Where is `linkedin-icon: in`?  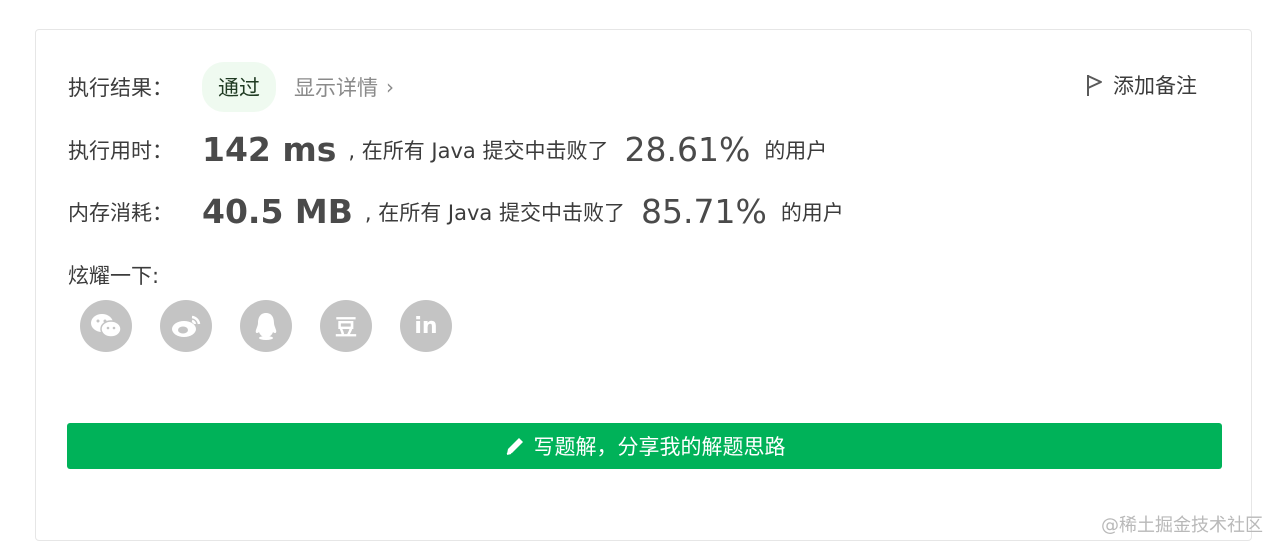
linkedin-icon: in is located at coordinates (426, 326).